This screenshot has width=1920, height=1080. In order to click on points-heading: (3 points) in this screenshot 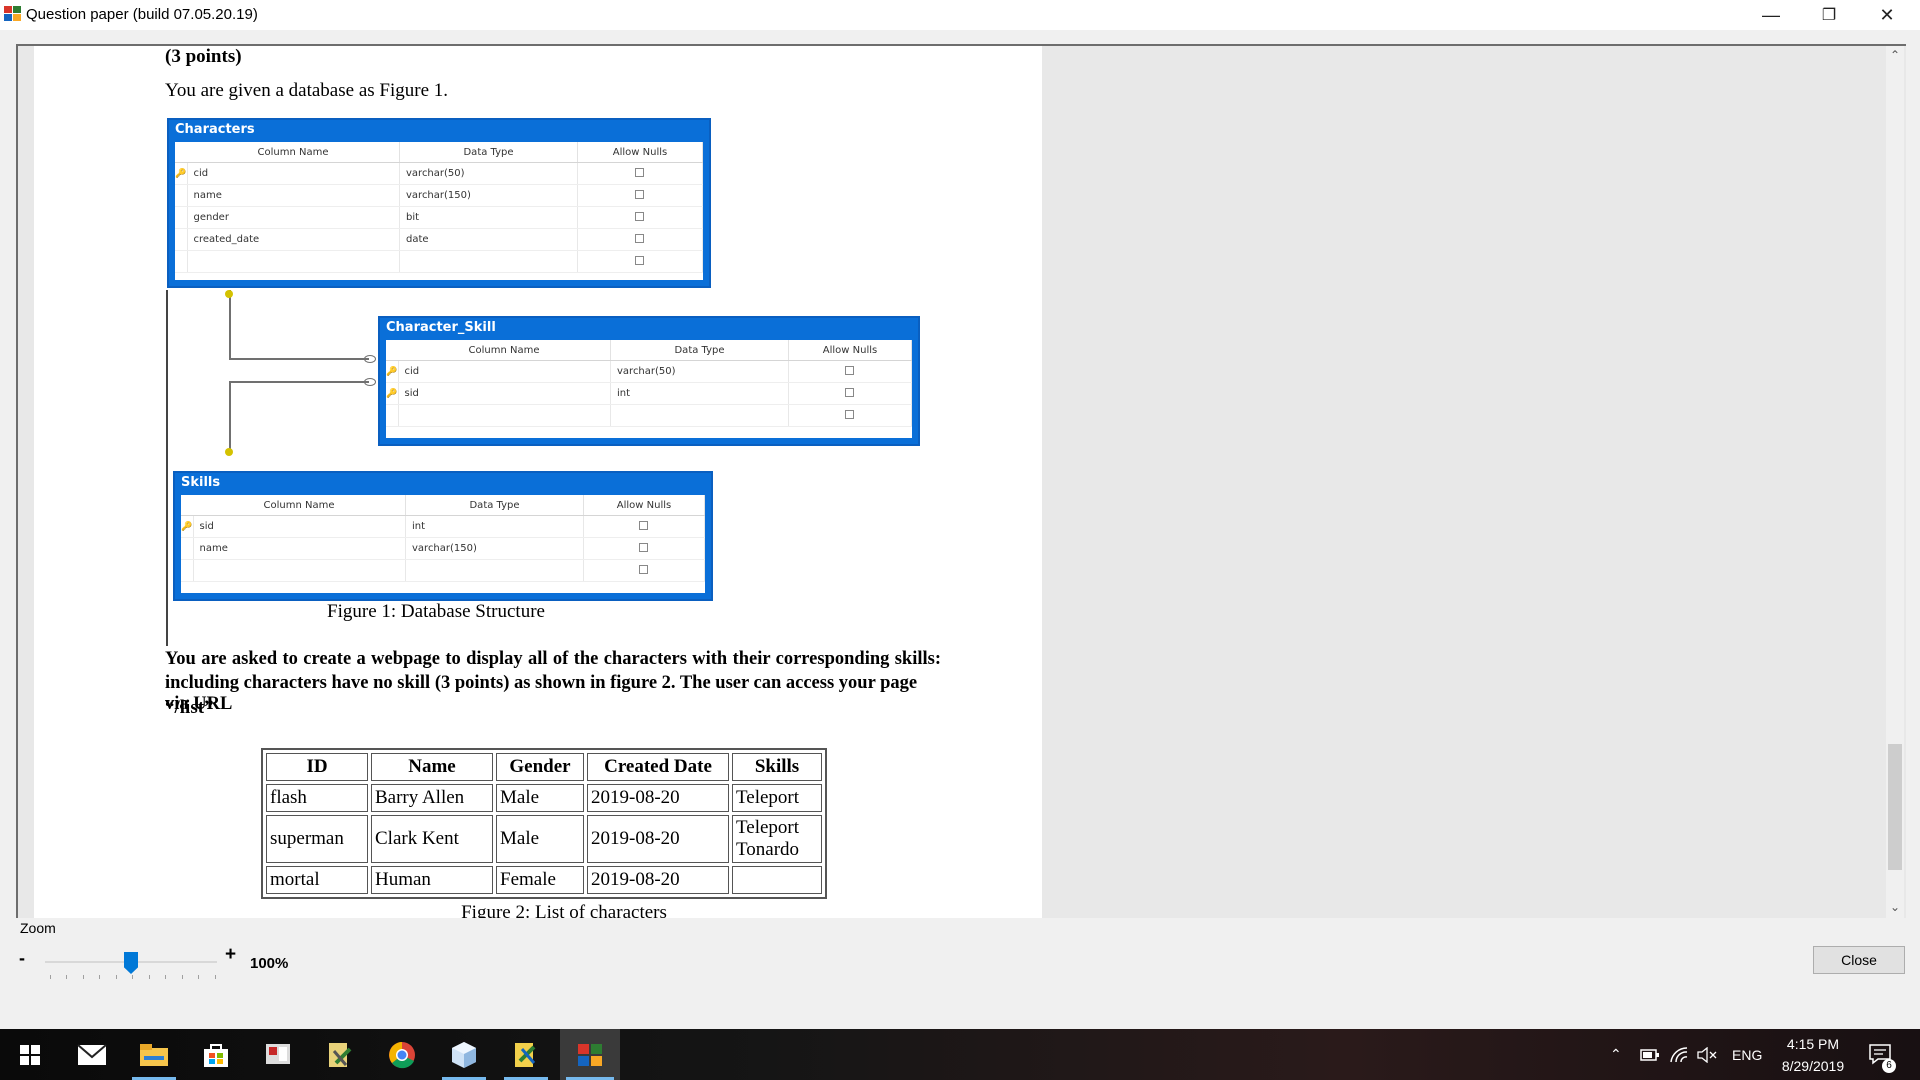, I will do `click(203, 56)`.